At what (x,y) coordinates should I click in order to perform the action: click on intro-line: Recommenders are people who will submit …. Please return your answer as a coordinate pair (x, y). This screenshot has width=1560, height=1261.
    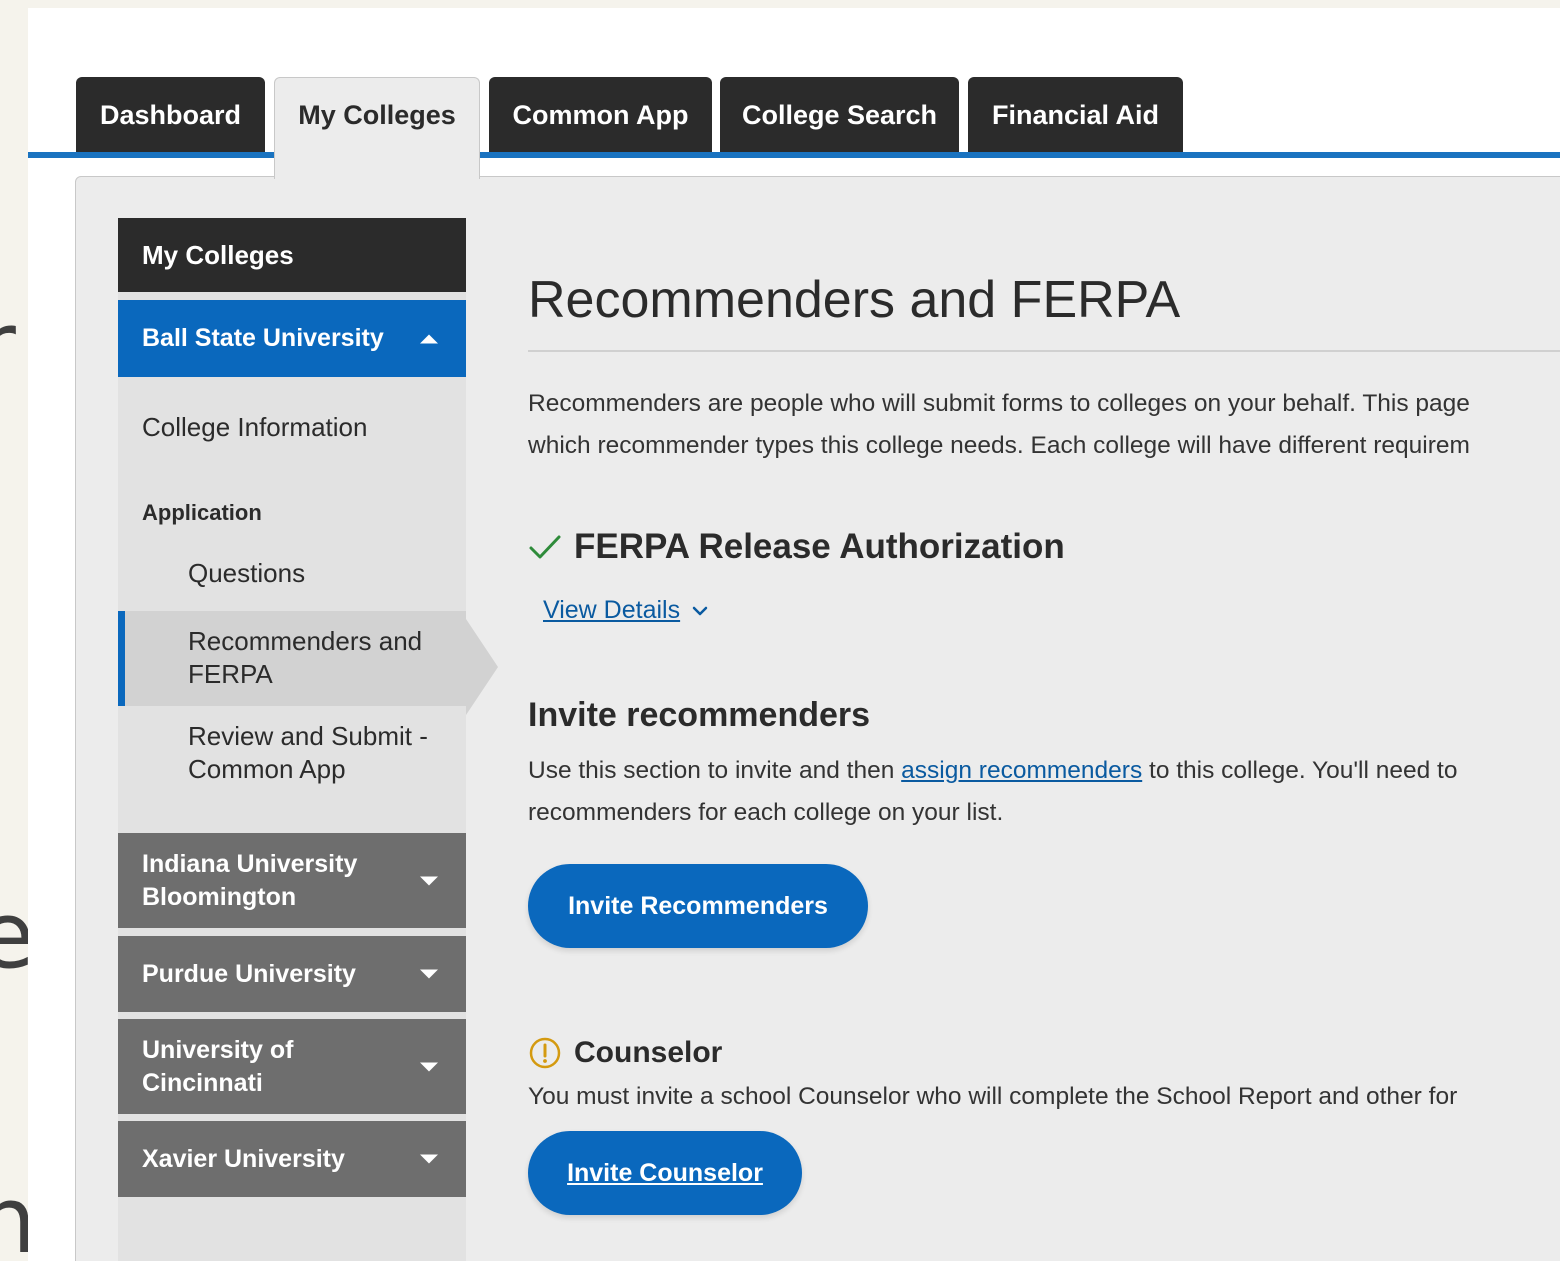
    Looking at the image, I should click on (999, 403).